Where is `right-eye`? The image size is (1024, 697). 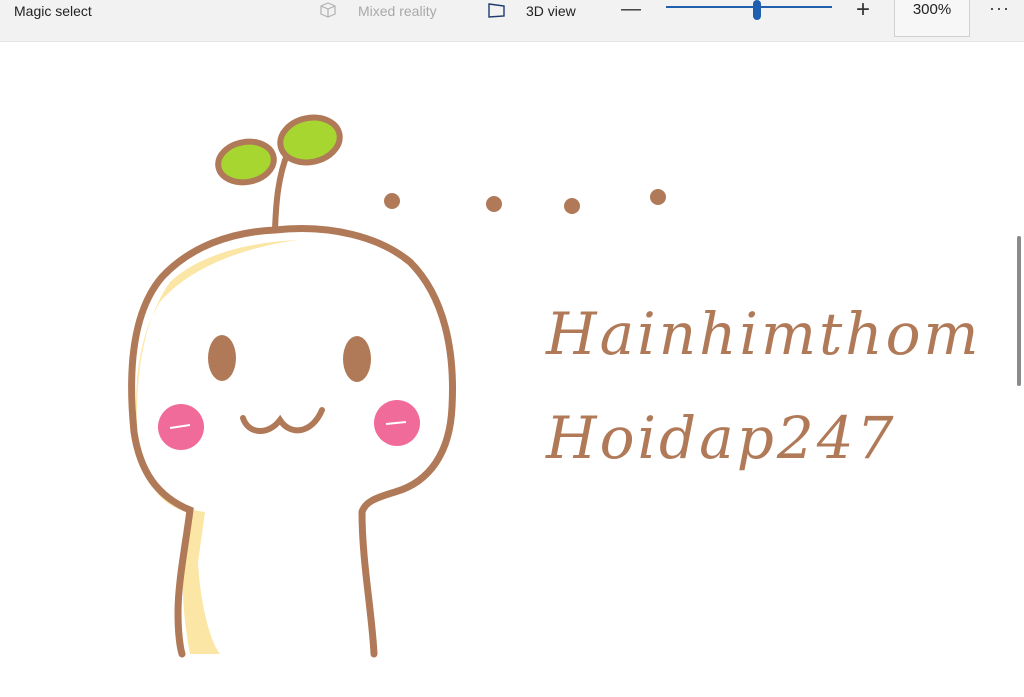 right-eye is located at coordinates (357, 359).